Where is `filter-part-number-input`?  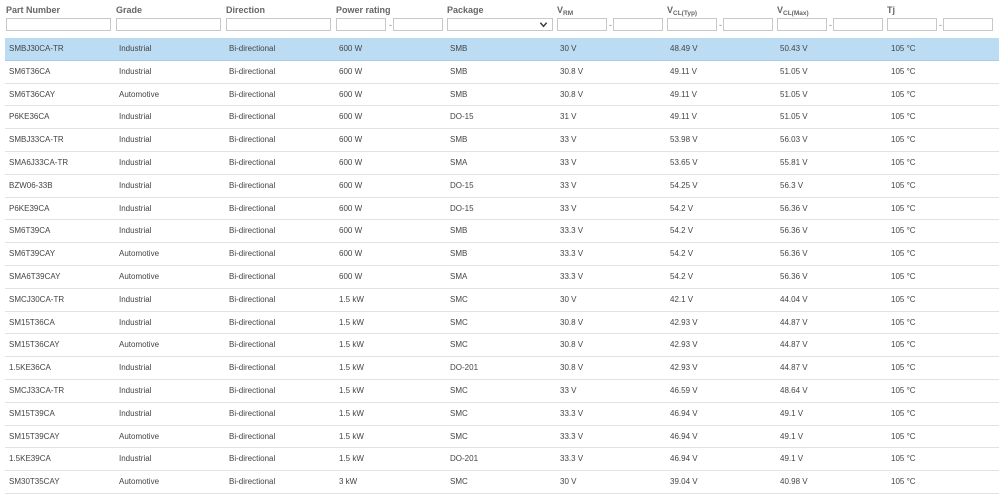
filter-part-number-input is located at coordinates (58, 24).